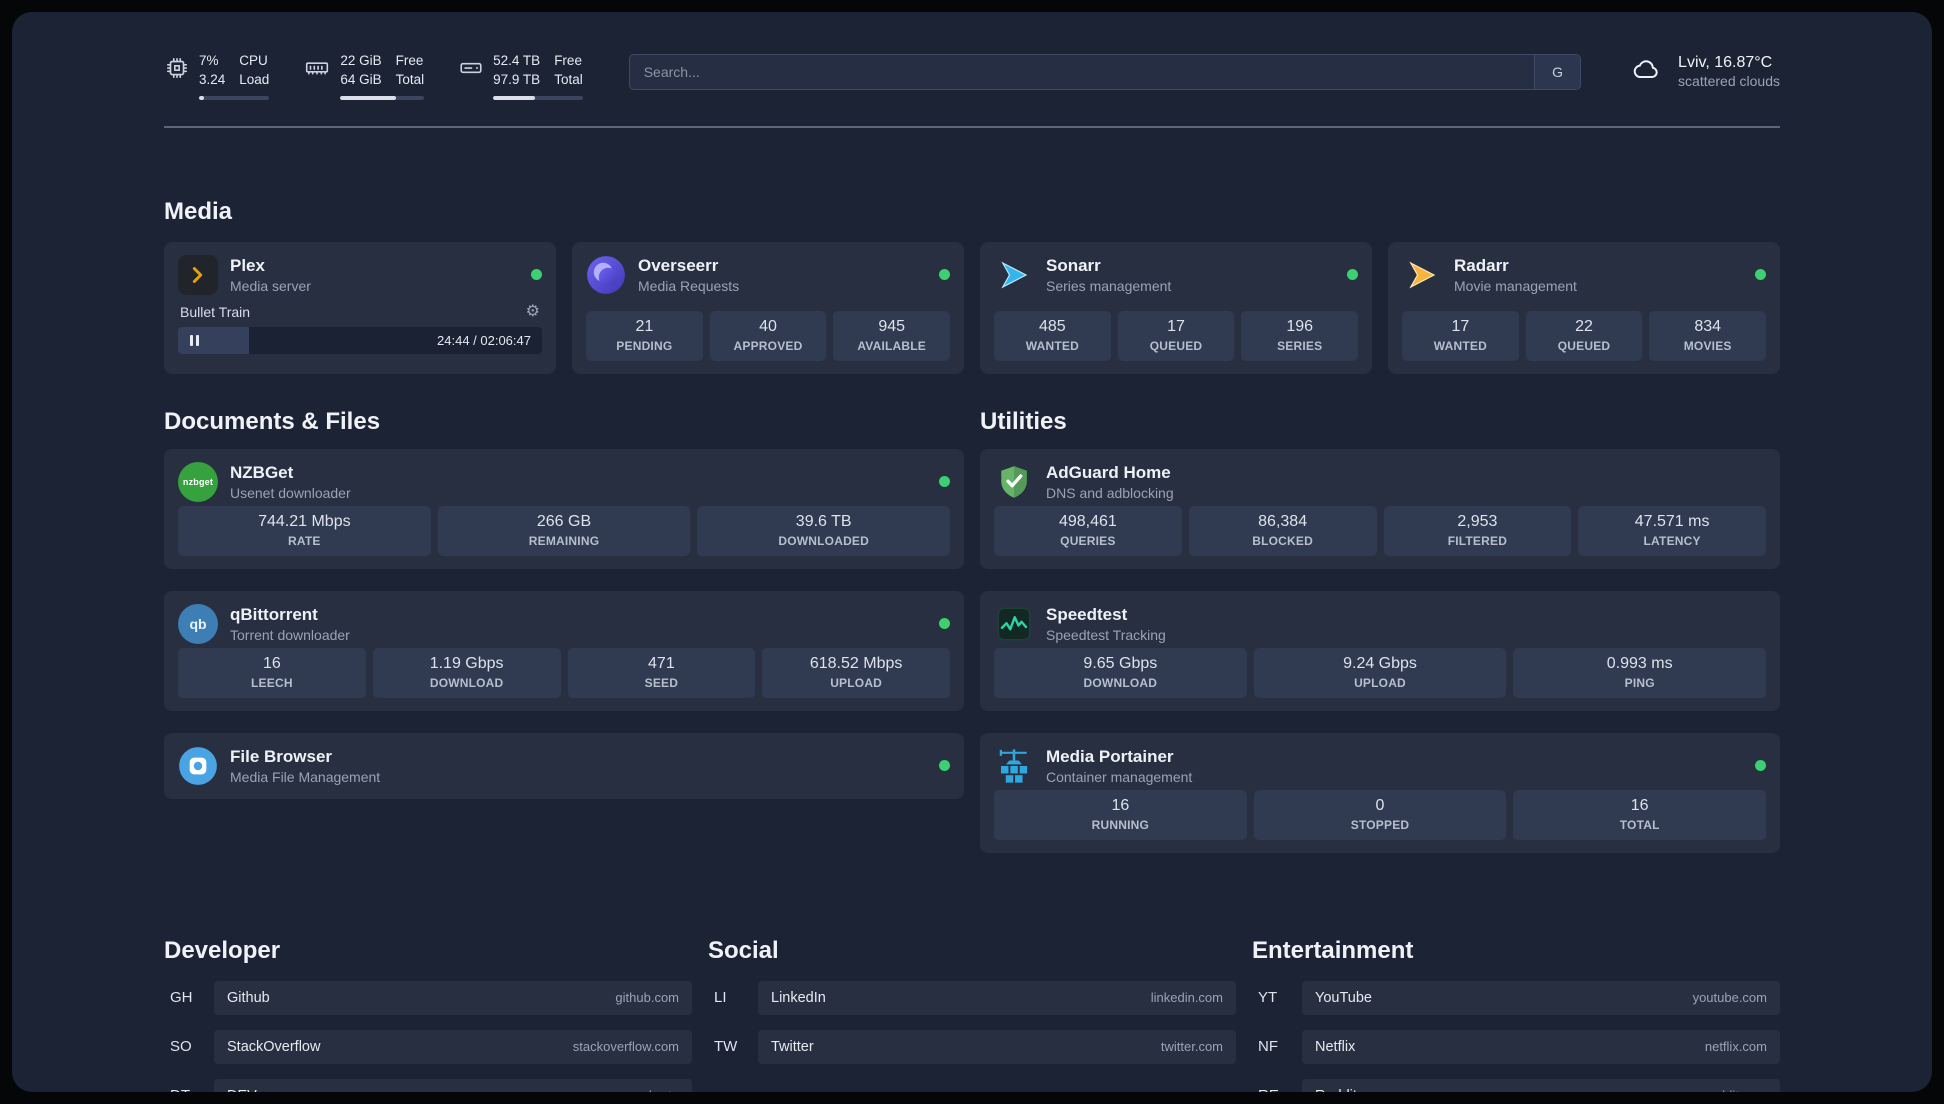 The width and height of the screenshot is (1944, 1104). What do you see at coordinates (242, 1090) in the screenshot?
I see `bookmark-name: DEV` at bounding box center [242, 1090].